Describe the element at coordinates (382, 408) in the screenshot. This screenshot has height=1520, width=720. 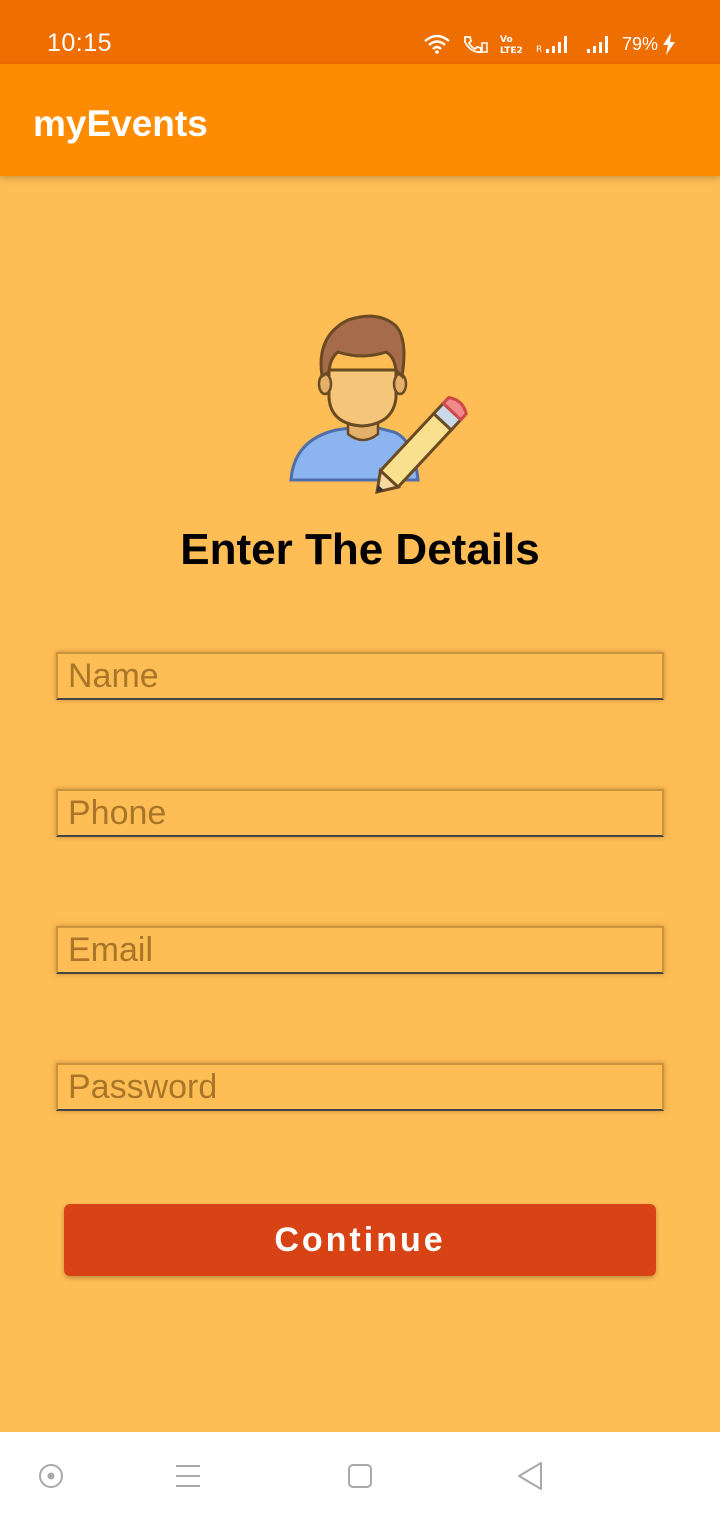
I see `user-edit-icon` at that location.